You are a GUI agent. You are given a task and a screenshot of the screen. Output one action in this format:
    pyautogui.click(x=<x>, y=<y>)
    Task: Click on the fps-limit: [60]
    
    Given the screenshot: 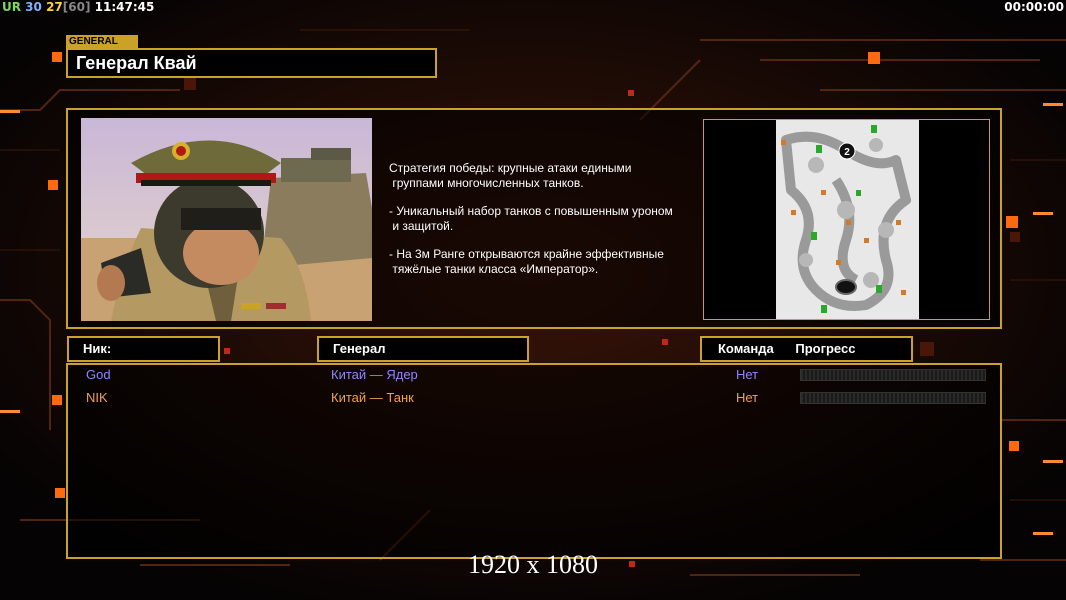 What is the action you would take?
    pyautogui.click(x=76, y=7)
    